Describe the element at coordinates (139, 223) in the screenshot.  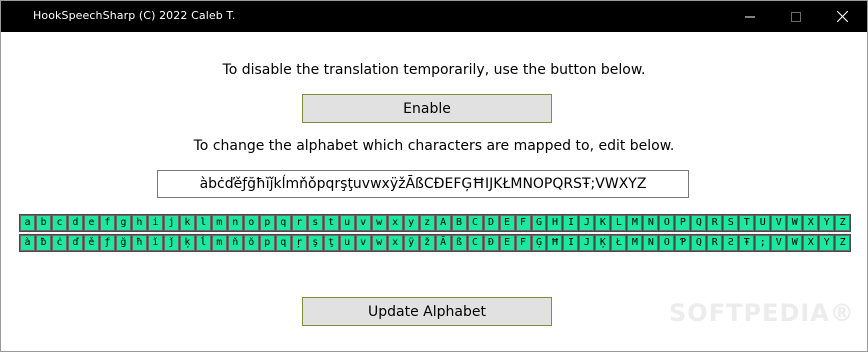
I see `source-char-cell: h` at that location.